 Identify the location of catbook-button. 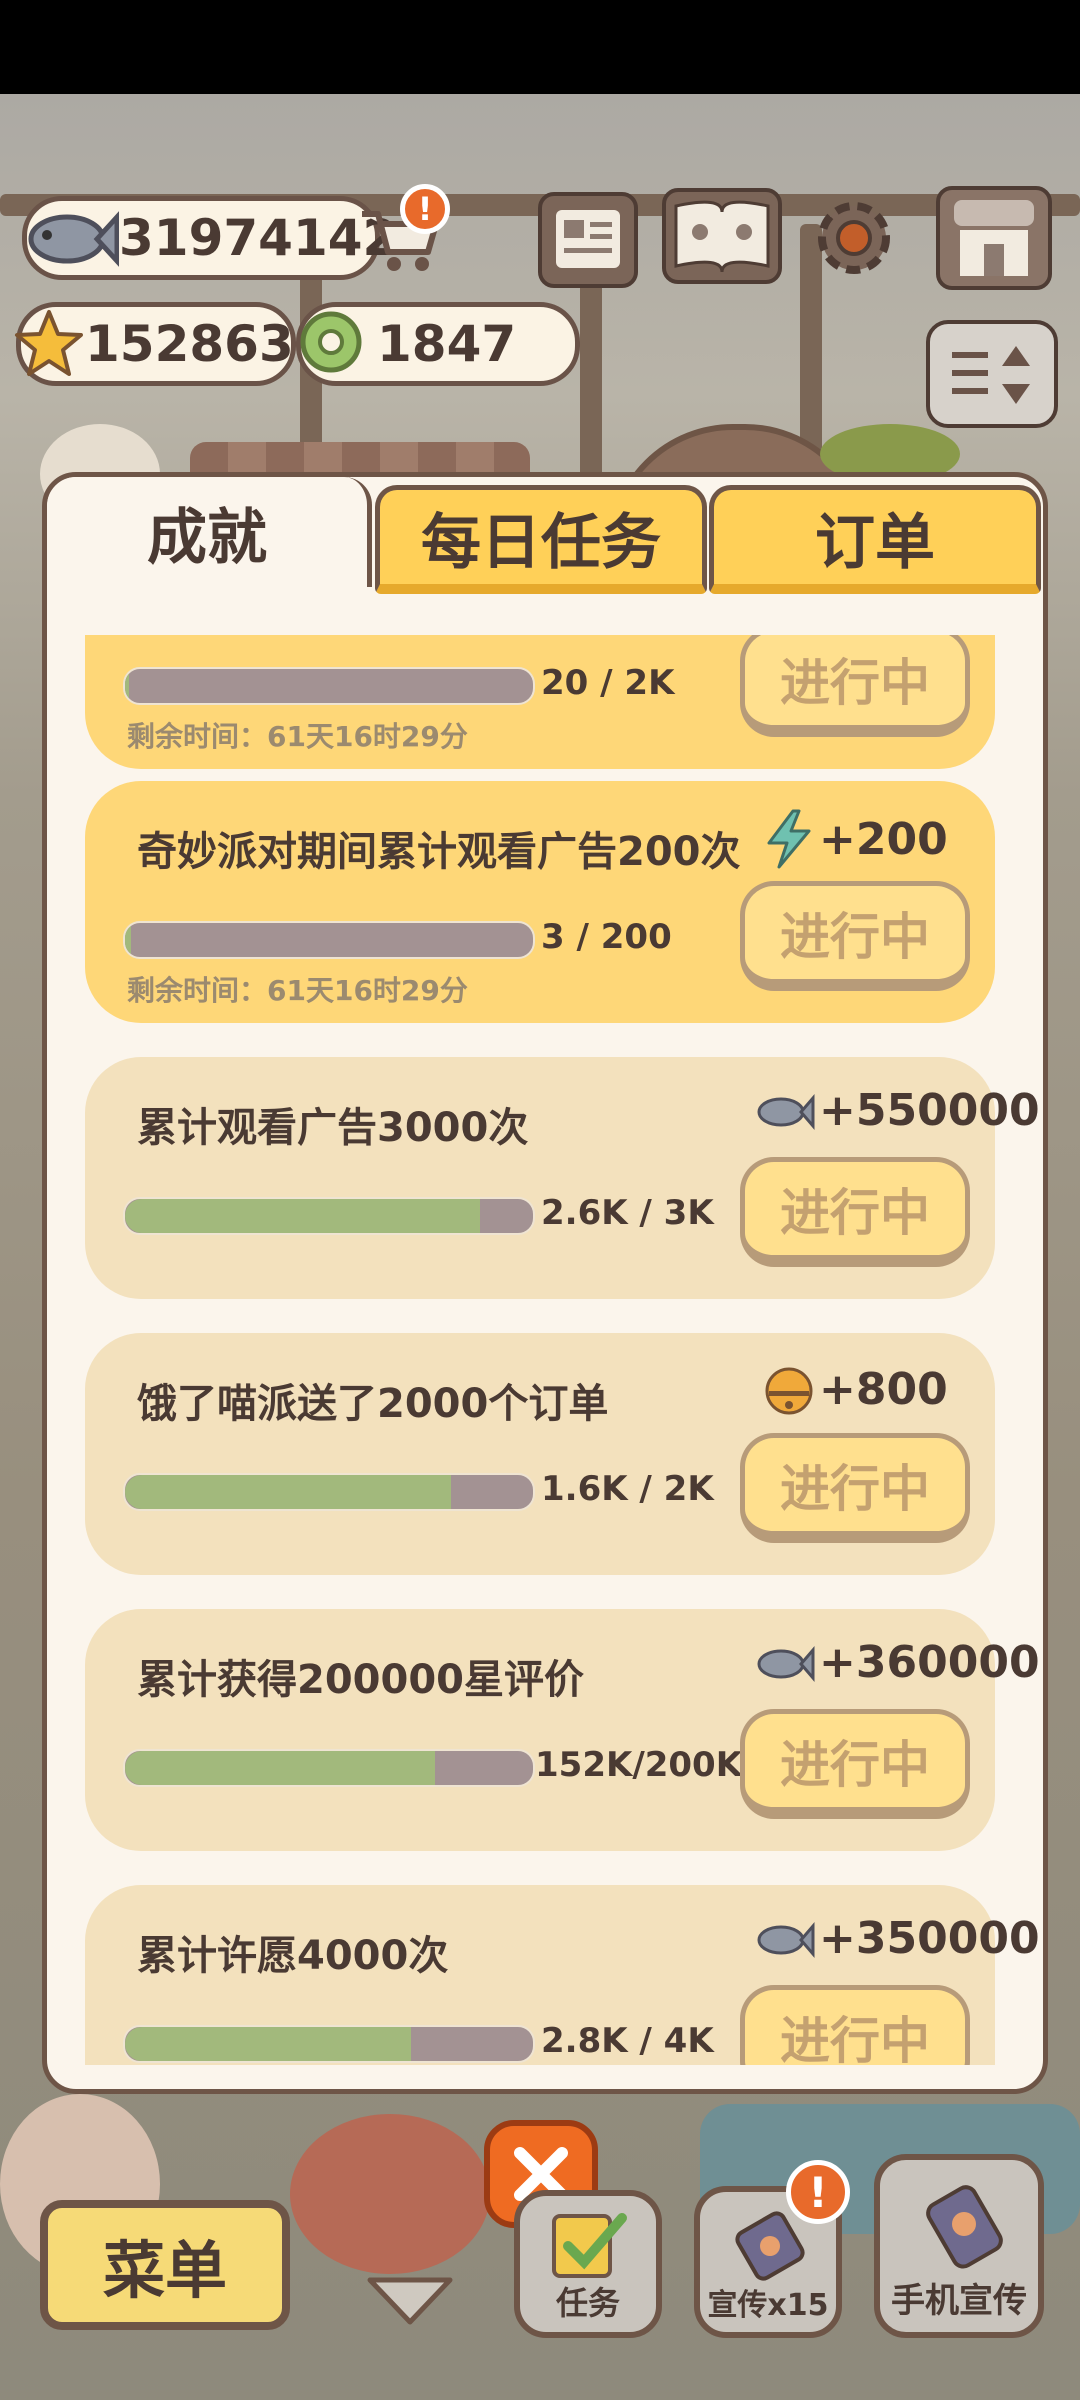
(722, 236).